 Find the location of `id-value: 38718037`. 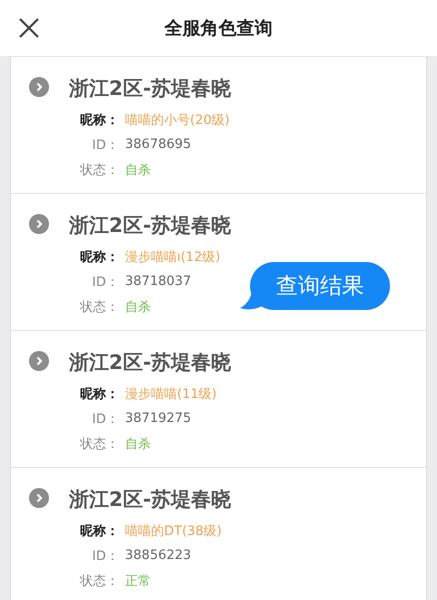

id-value: 38718037 is located at coordinates (158, 281).